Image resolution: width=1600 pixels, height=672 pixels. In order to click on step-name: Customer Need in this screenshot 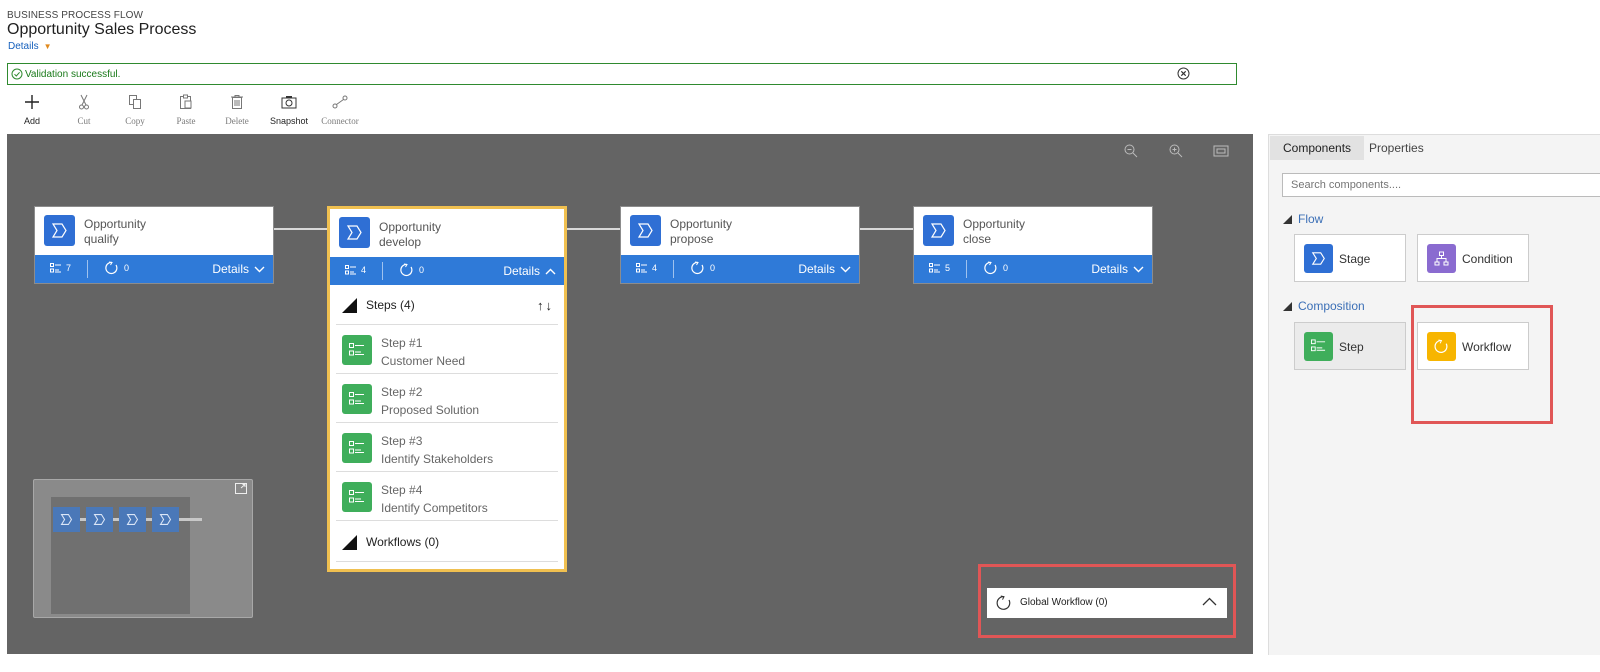, I will do `click(423, 361)`.